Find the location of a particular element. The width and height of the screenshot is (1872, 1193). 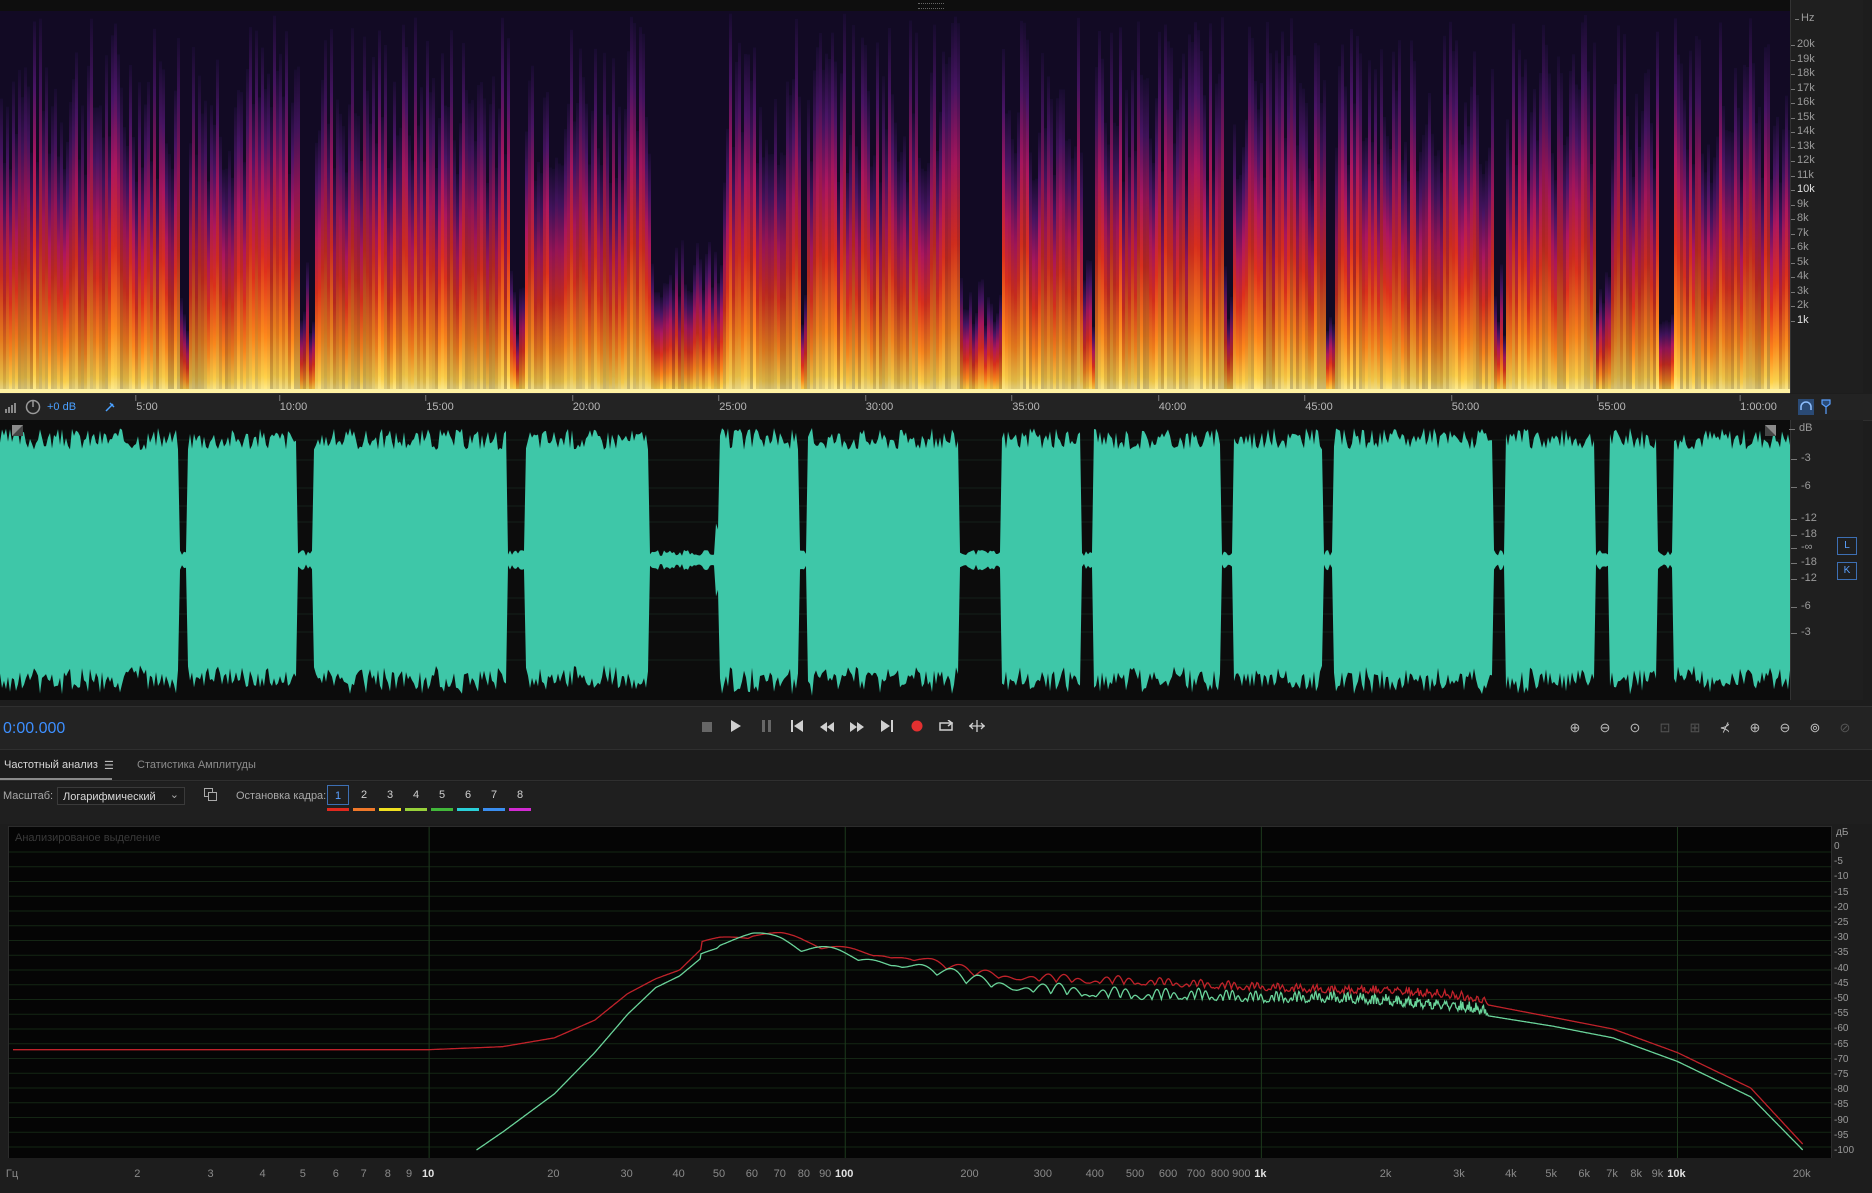

headphones-icon is located at coordinates (1806, 407).